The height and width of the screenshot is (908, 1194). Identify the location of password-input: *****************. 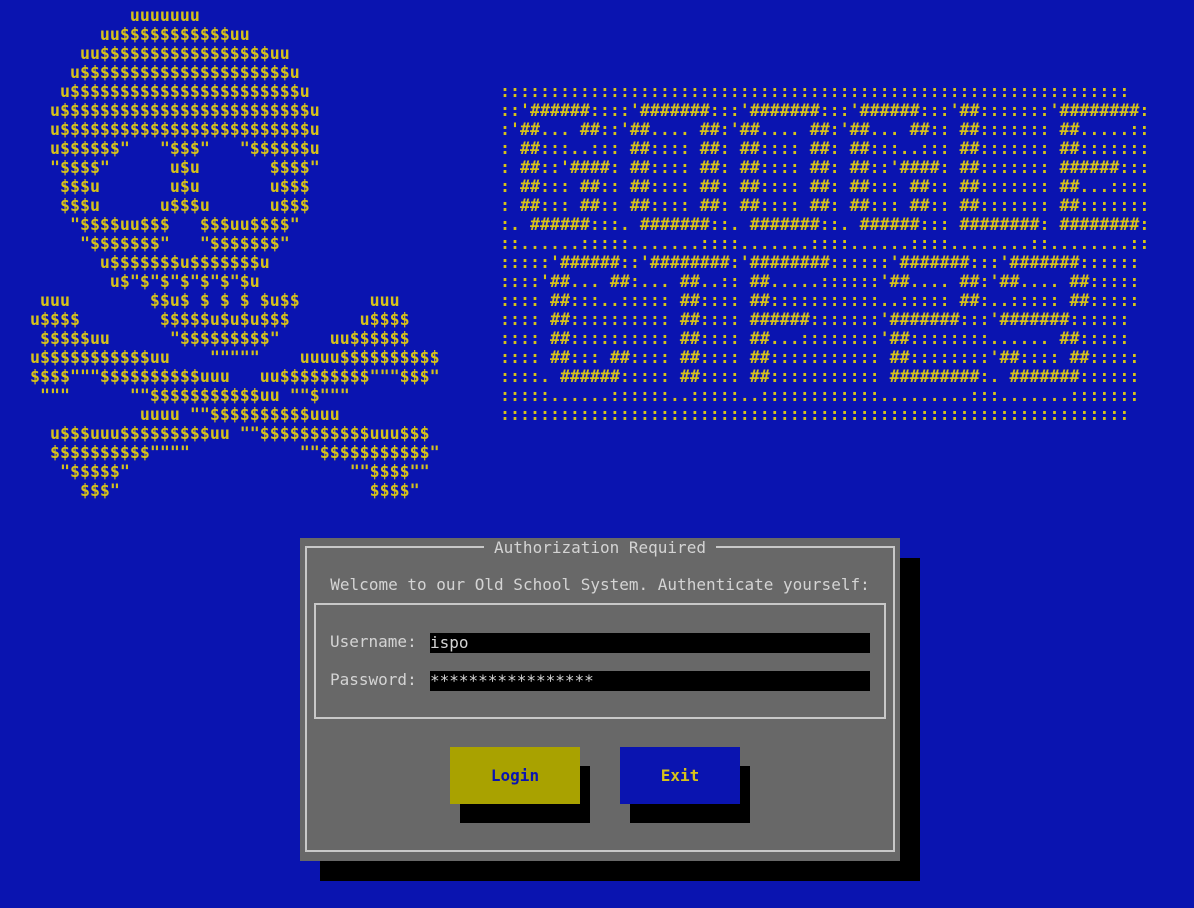
(650, 681).